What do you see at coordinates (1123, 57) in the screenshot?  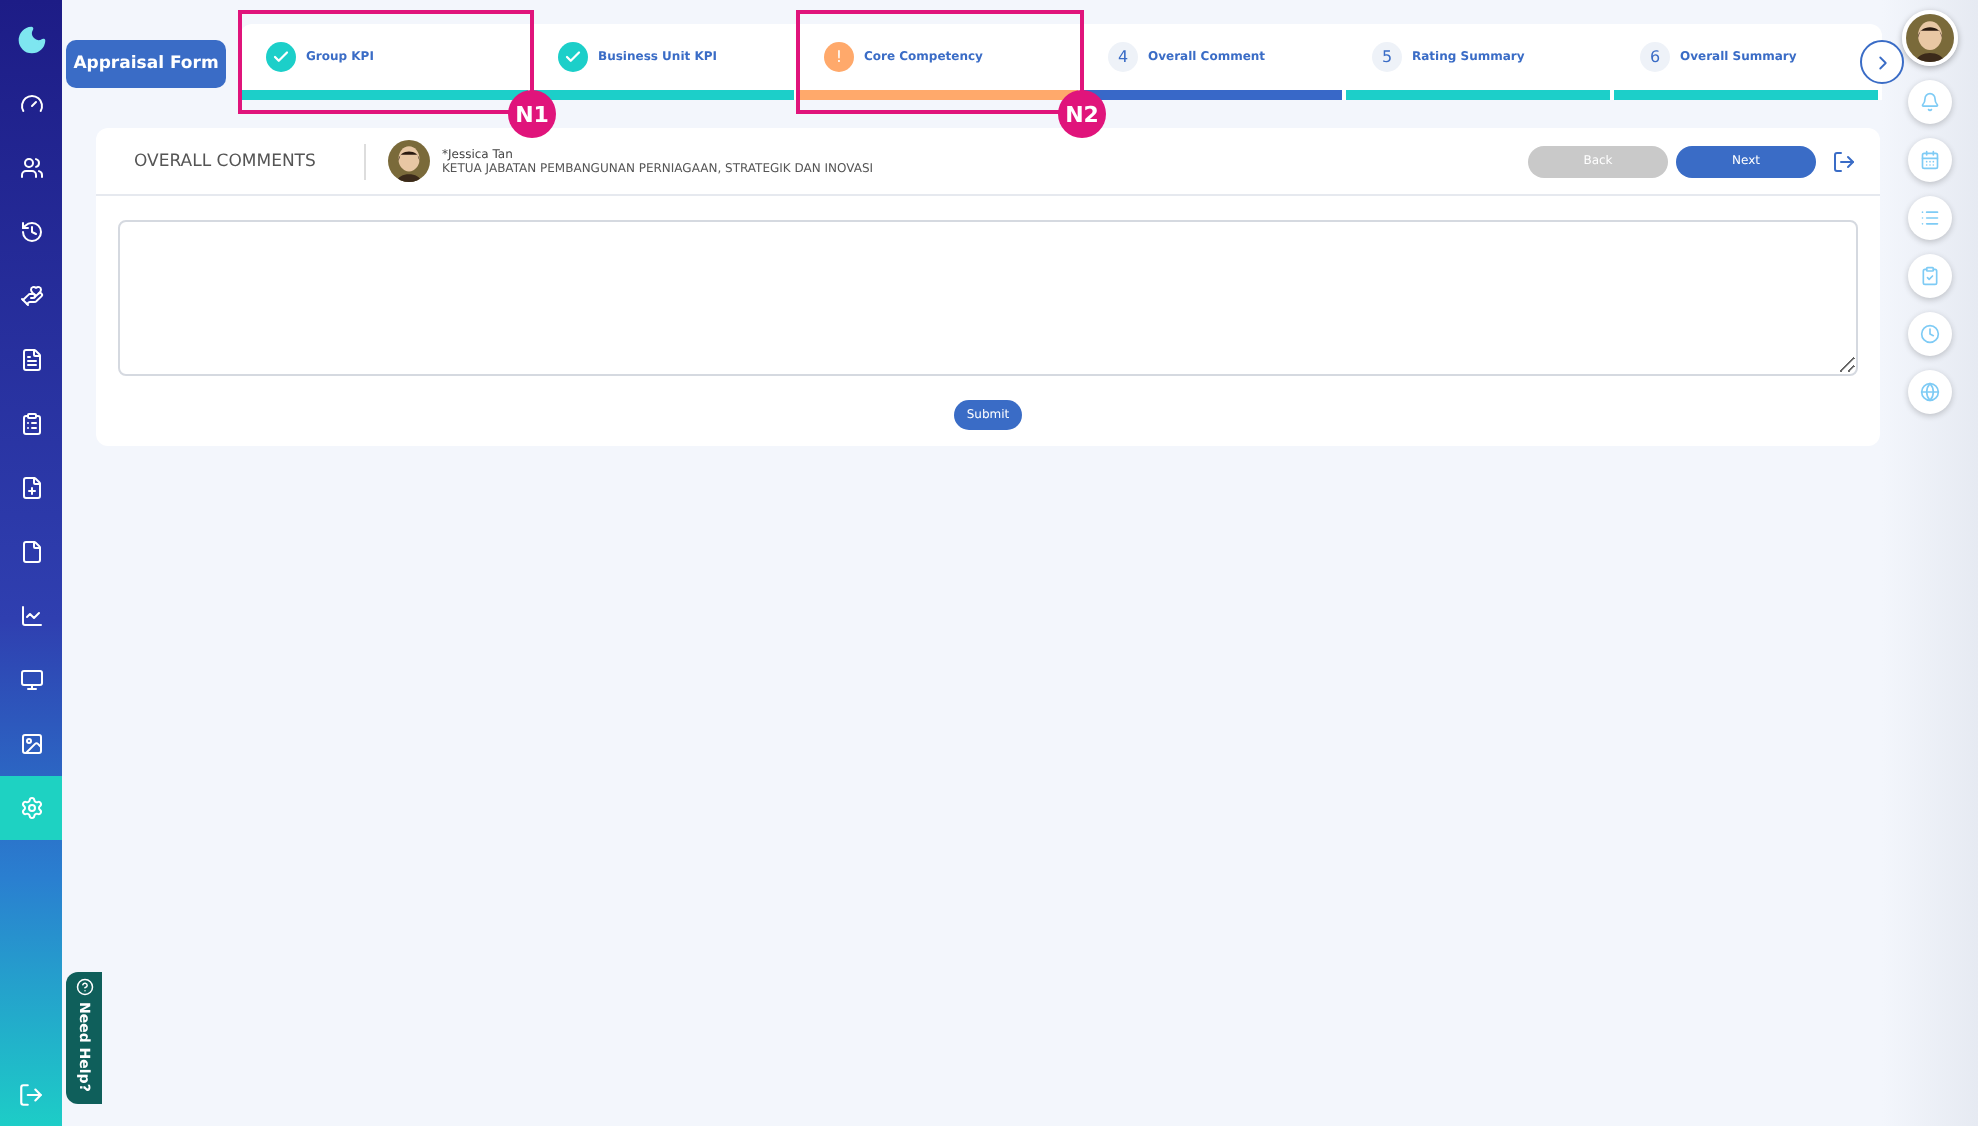 I see `step-number: 4` at bounding box center [1123, 57].